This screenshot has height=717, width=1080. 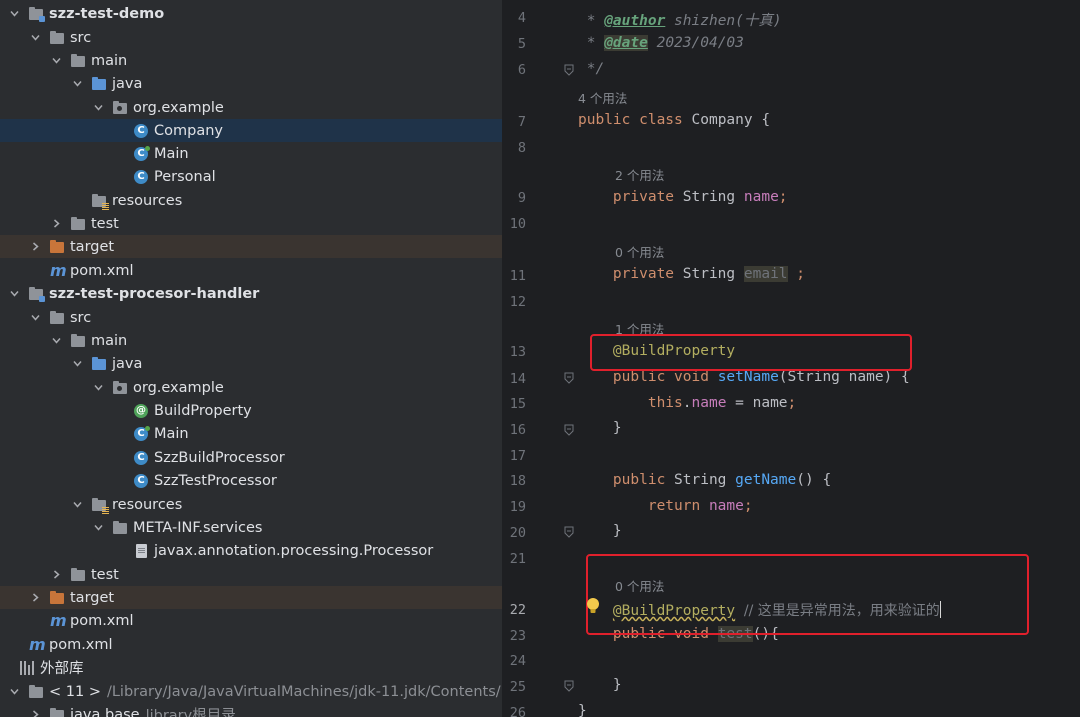 What do you see at coordinates (639, 174) in the screenshot?
I see `usages-hint-name: 2 个用法` at bounding box center [639, 174].